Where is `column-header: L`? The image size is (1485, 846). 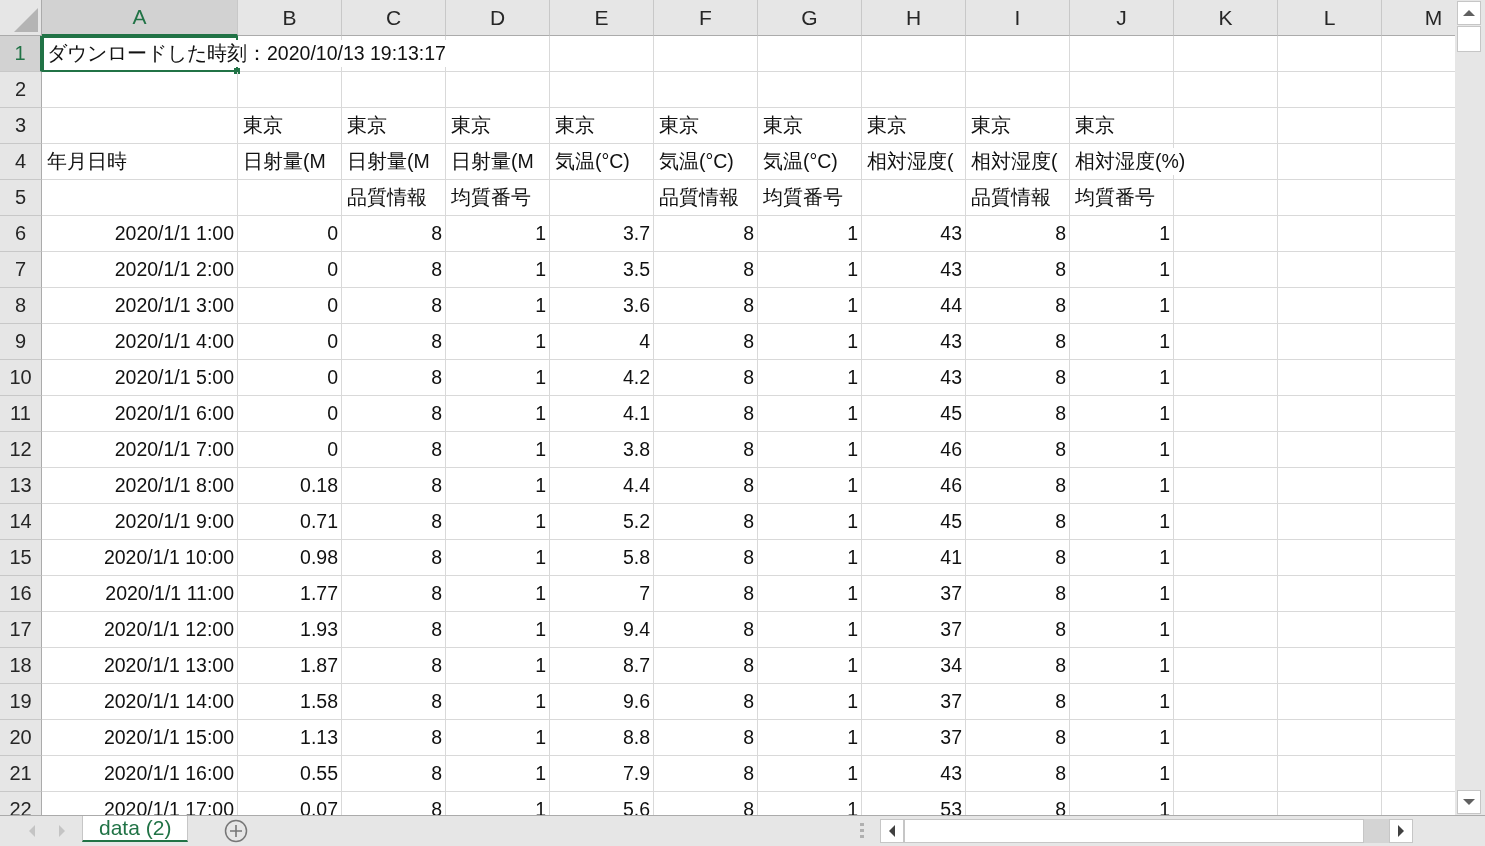 column-header: L is located at coordinates (1330, 18).